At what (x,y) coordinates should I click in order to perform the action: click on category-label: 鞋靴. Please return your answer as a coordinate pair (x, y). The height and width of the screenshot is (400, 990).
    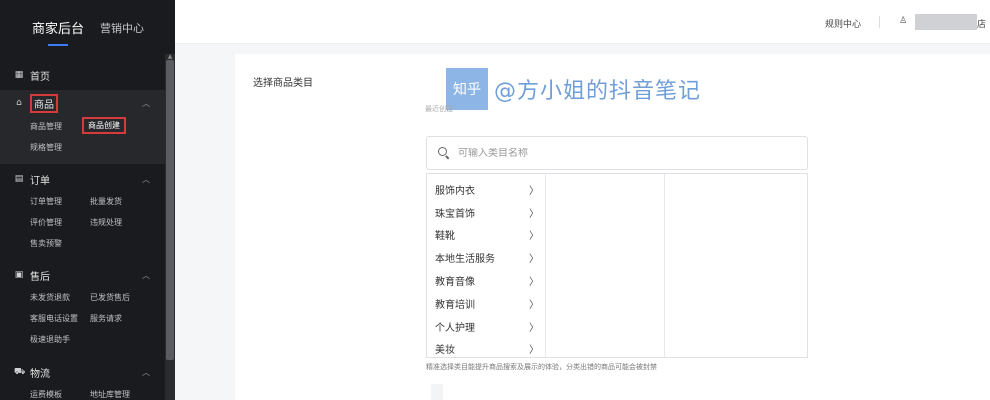
    Looking at the image, I should click on (445, 237).